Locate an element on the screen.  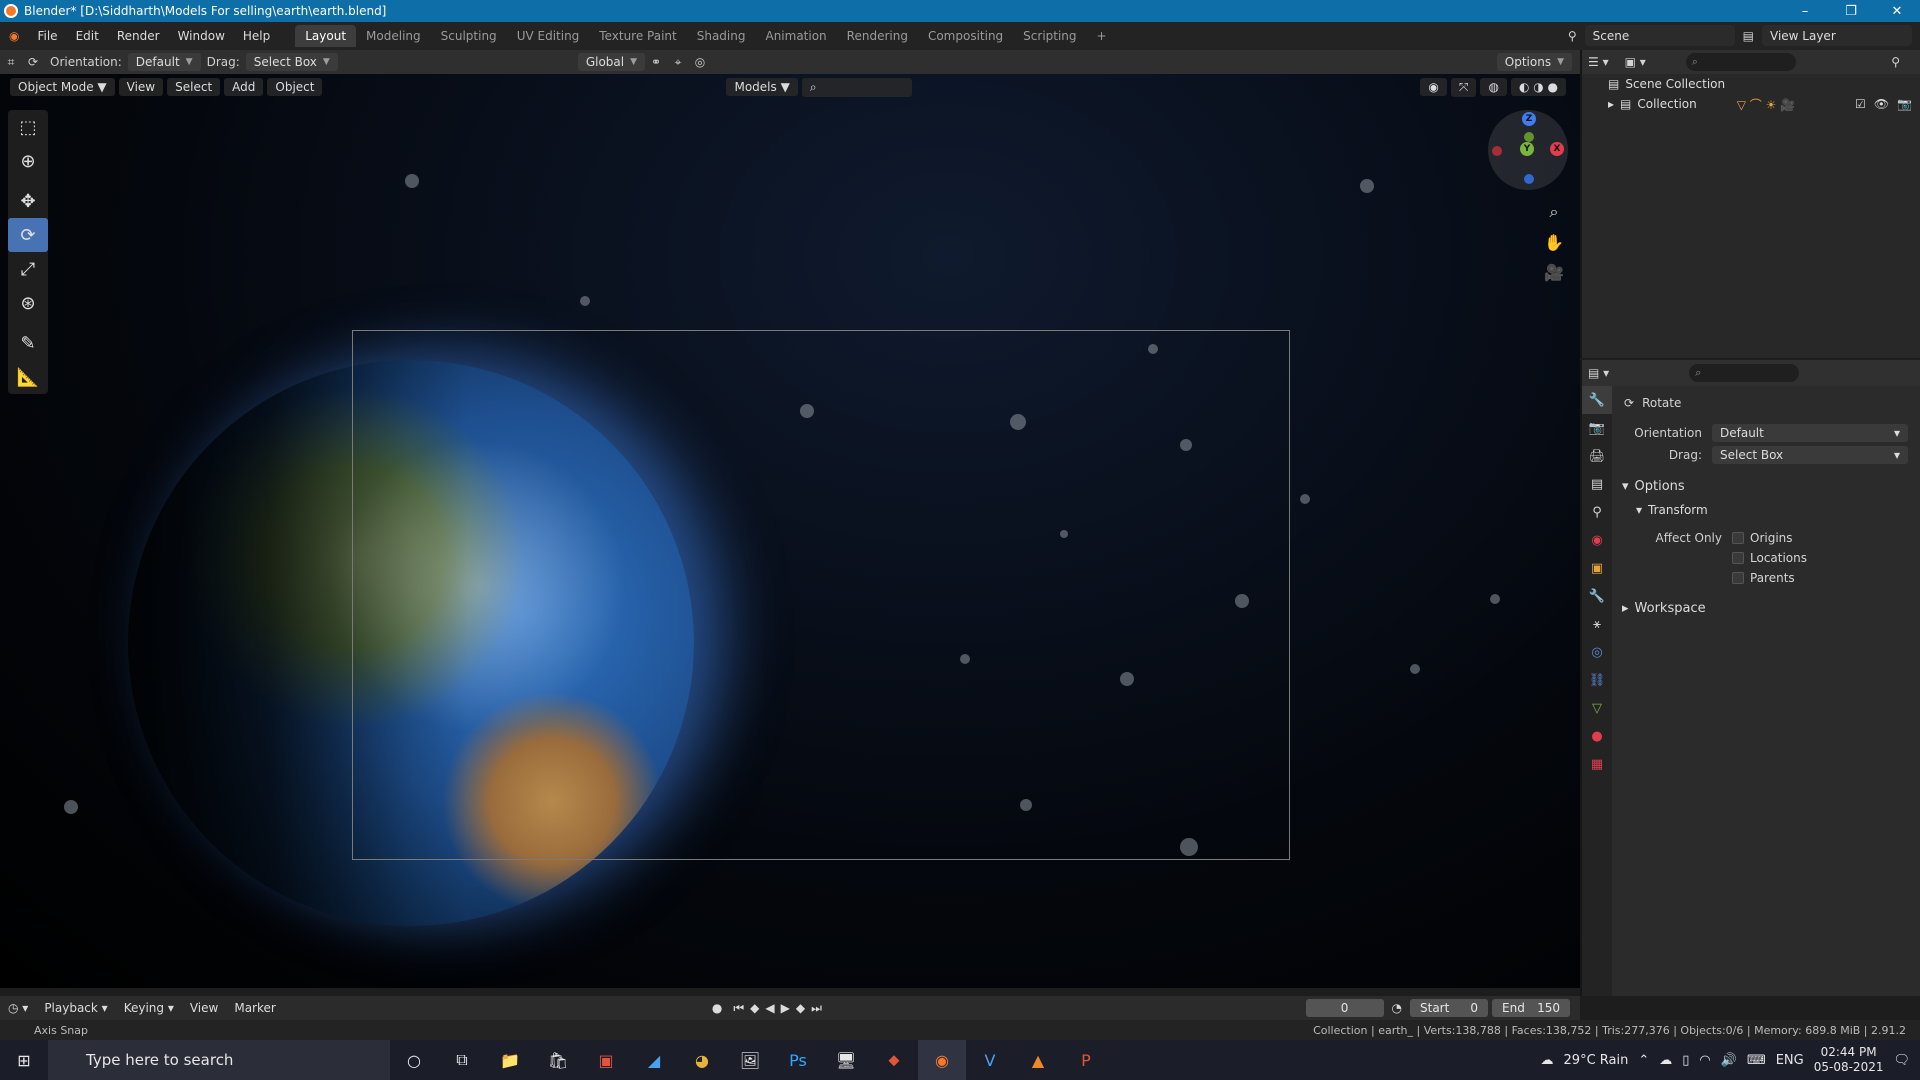
drag-dropdown: Select Box ▼ is located at coordinates (291, 62).